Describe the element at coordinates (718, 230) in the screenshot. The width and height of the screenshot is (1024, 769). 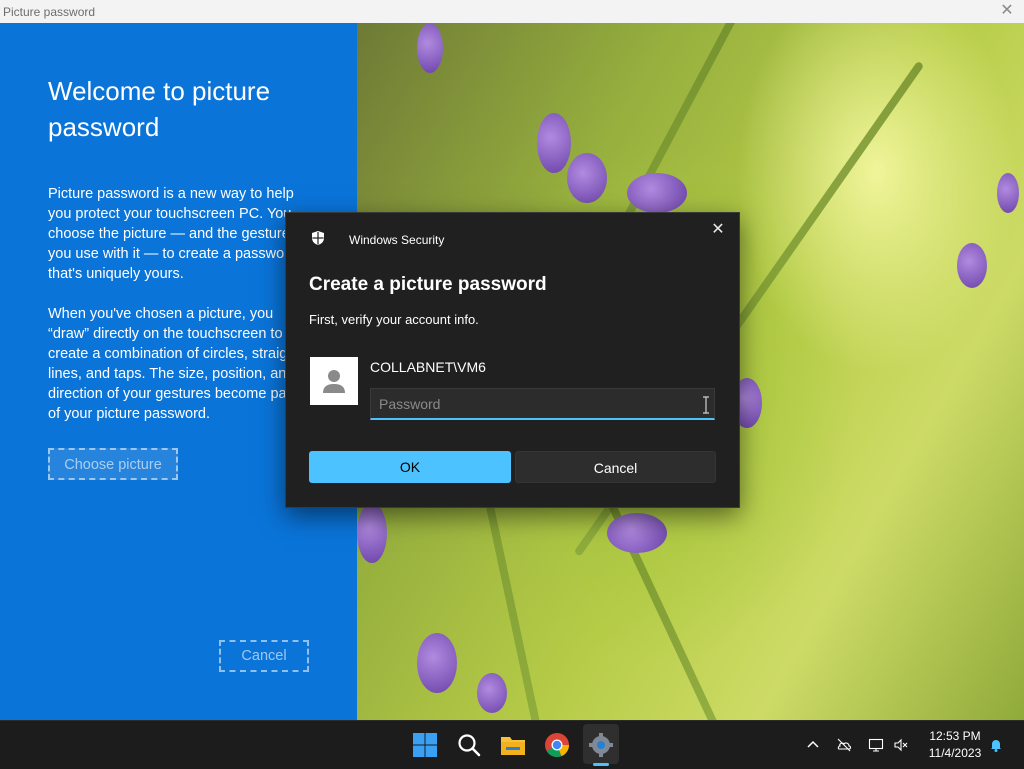
I see `dialog-close-icon: ✕` at that location.